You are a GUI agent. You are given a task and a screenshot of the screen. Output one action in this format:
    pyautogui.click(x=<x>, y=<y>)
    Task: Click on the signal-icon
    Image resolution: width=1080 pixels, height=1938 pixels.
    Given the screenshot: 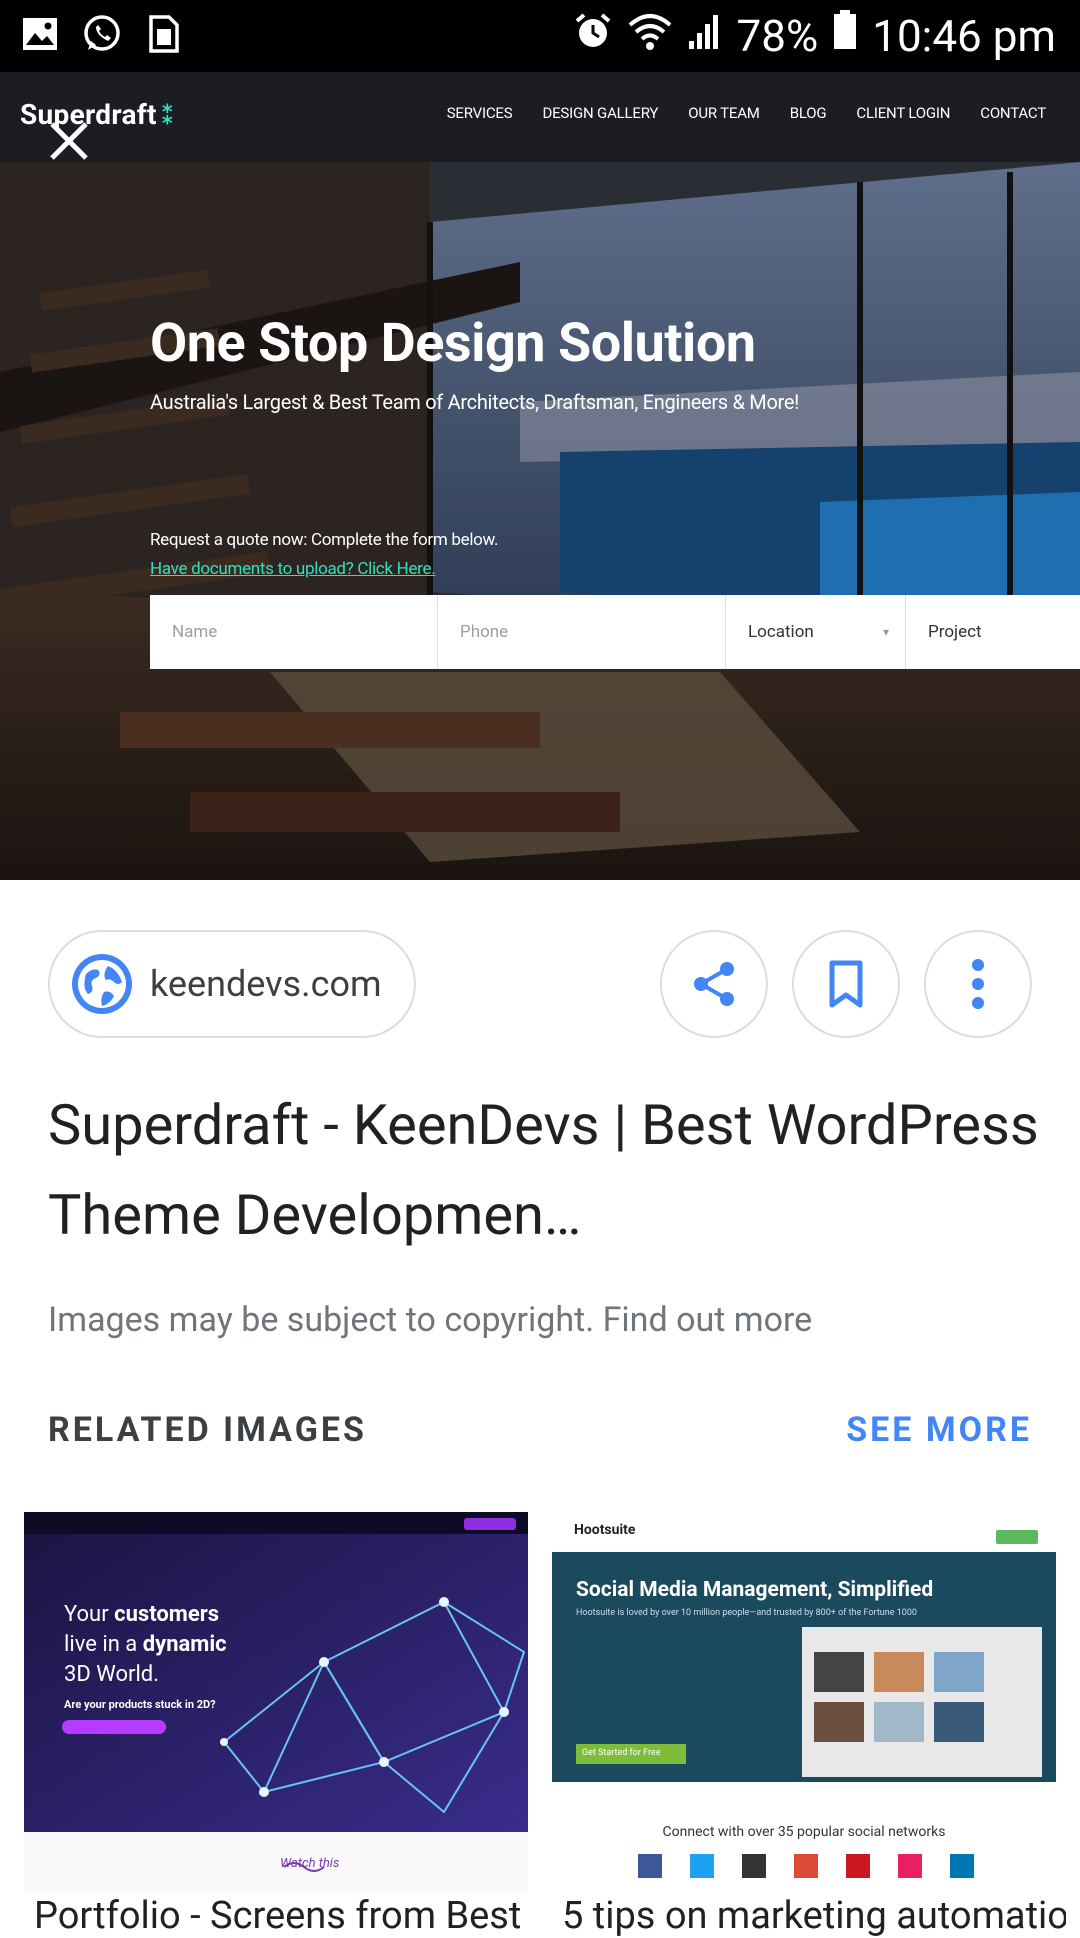 What is the action you would take?
    pyautogui.click(x=705, y=36)
    